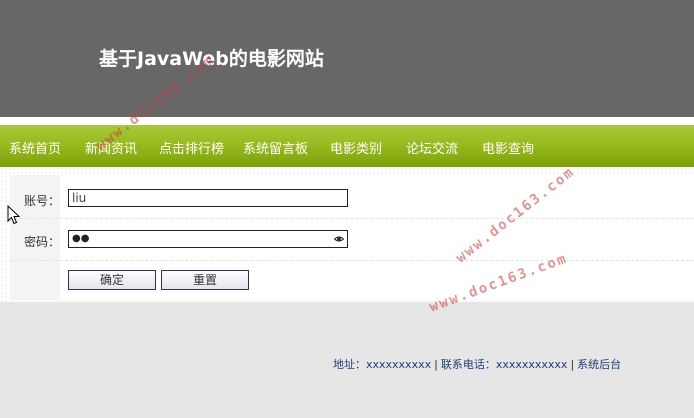 The width and height of the screenshot is (694, 418). I want to click on footer-phone: 联系电话：xxxxxxxxxxx, so click(504, 364).